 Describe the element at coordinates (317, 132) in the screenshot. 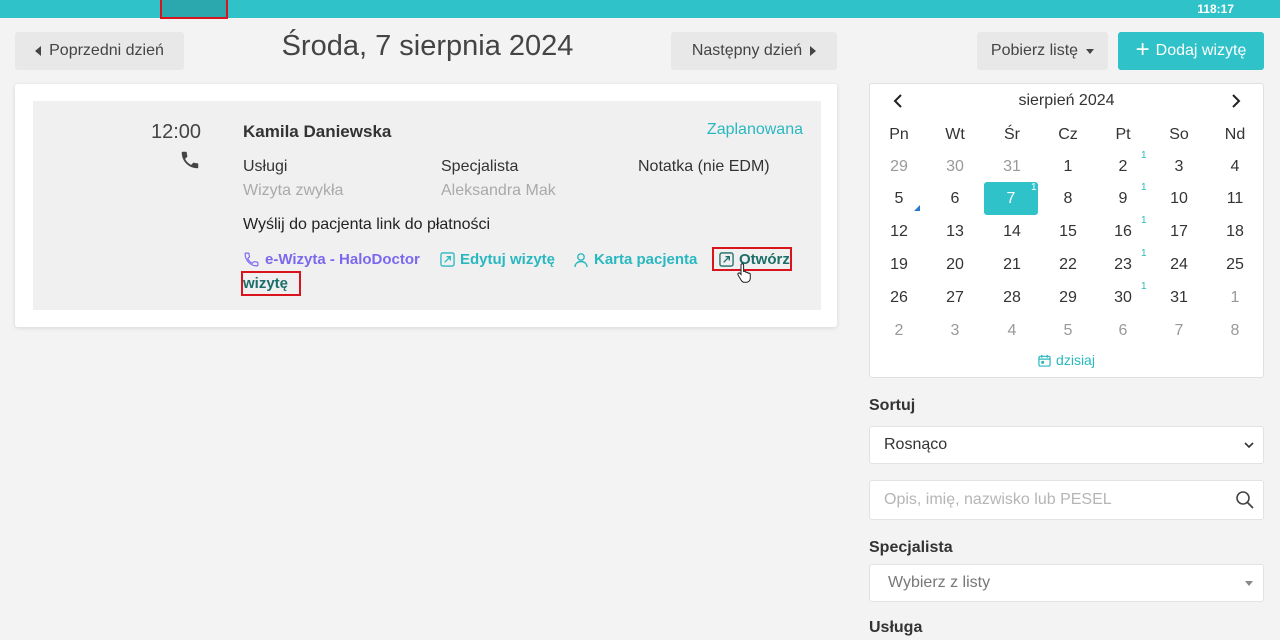

I see `patient-name: Kamila Daniewska` at that location.